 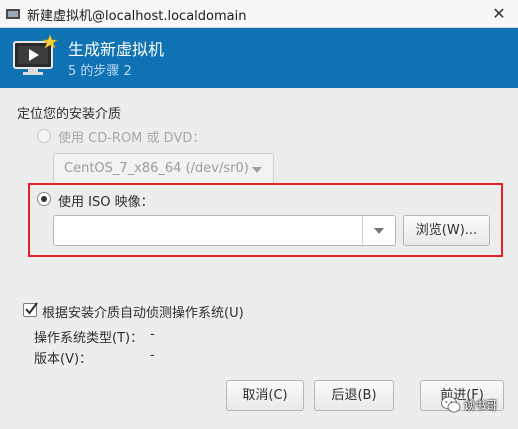 I want to click on iso-radio, so click(x=44, y=199).